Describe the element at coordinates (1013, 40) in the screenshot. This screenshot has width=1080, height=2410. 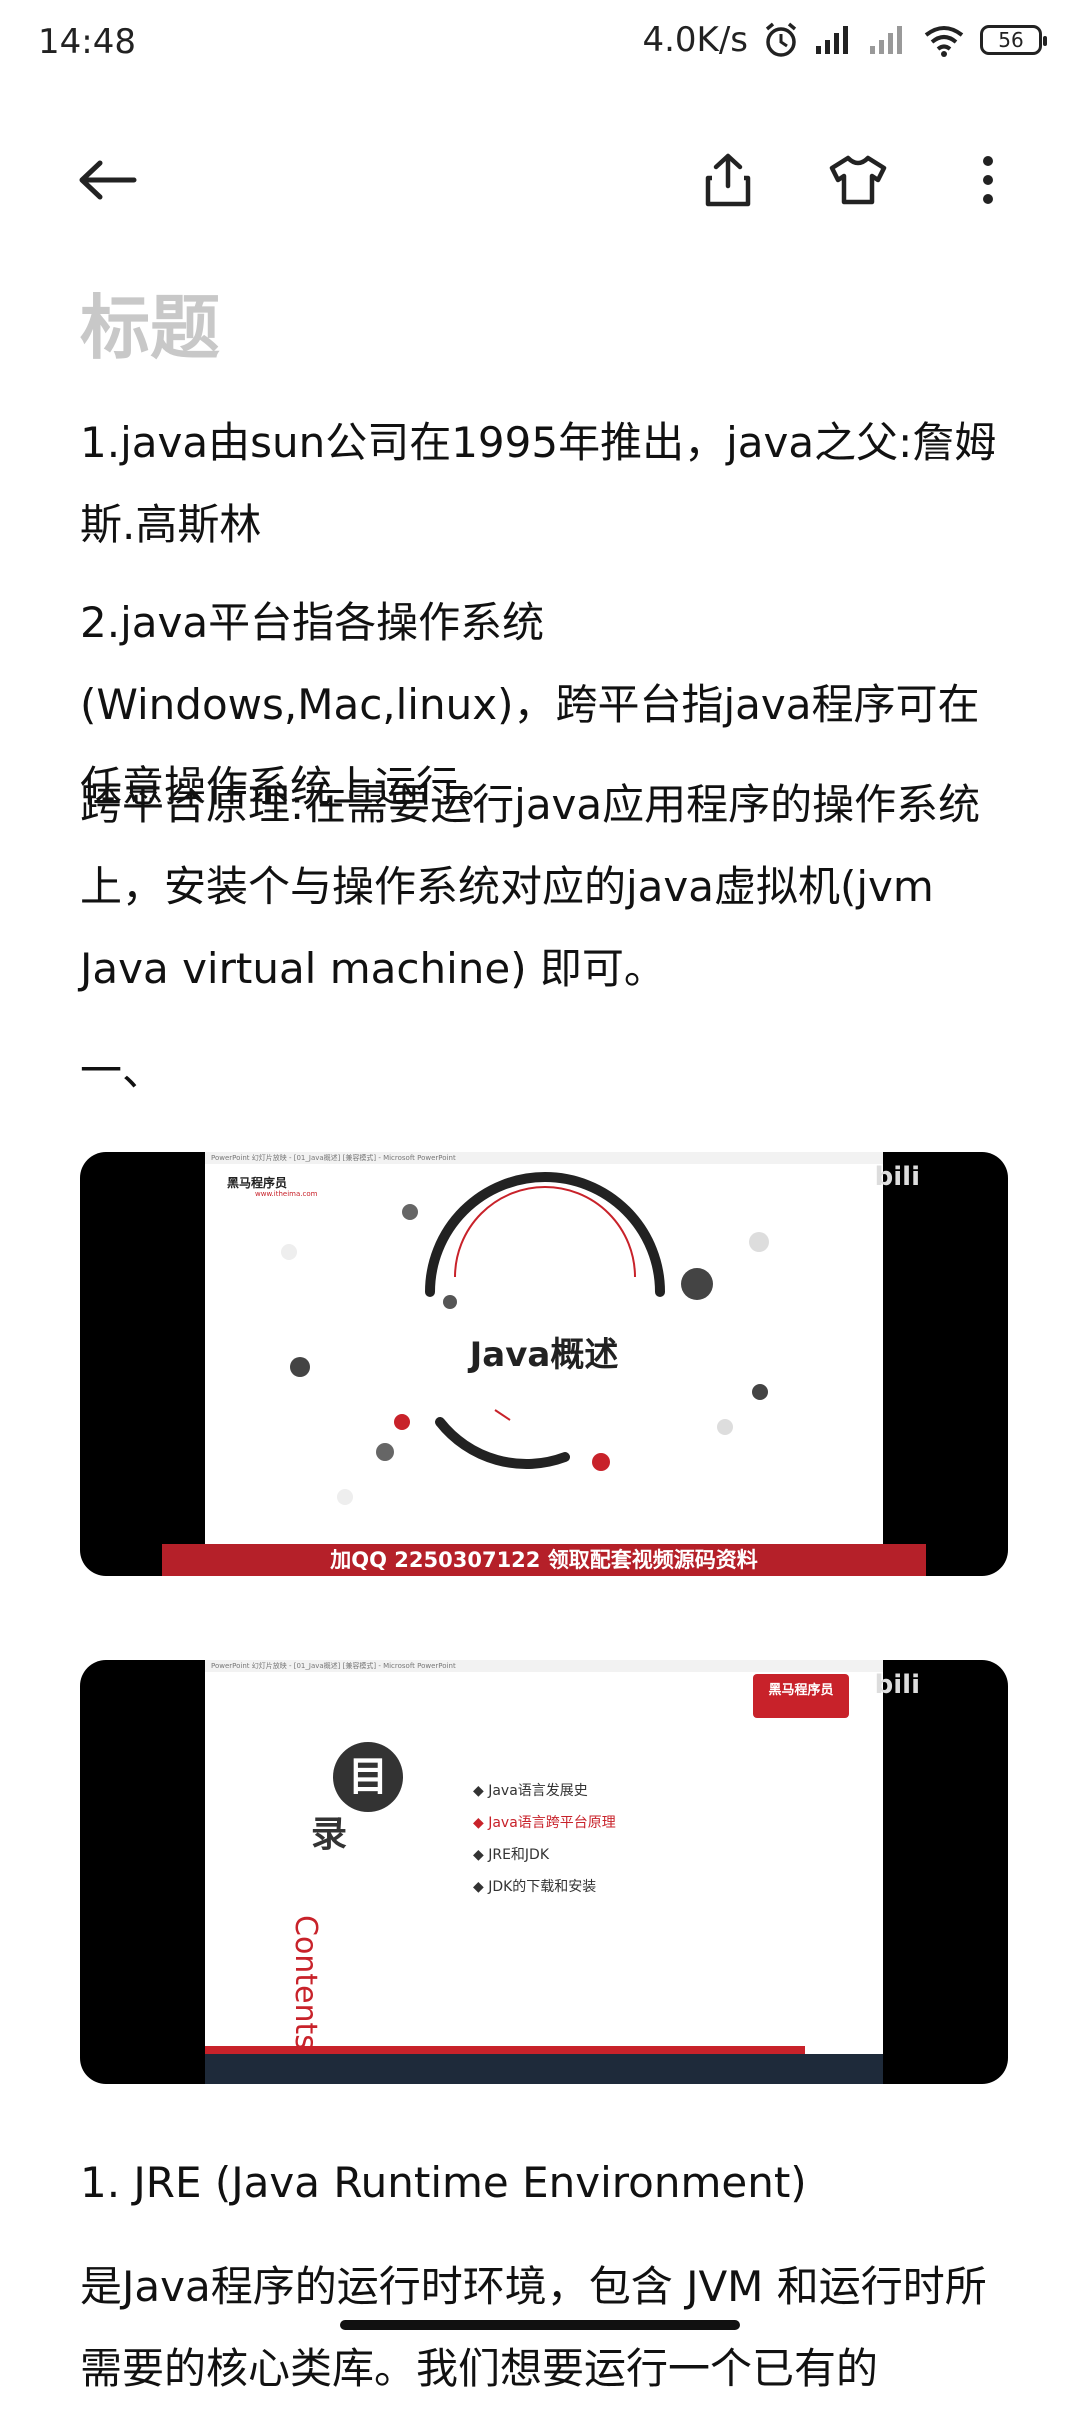
I see `battery-icon: 56` at that location.